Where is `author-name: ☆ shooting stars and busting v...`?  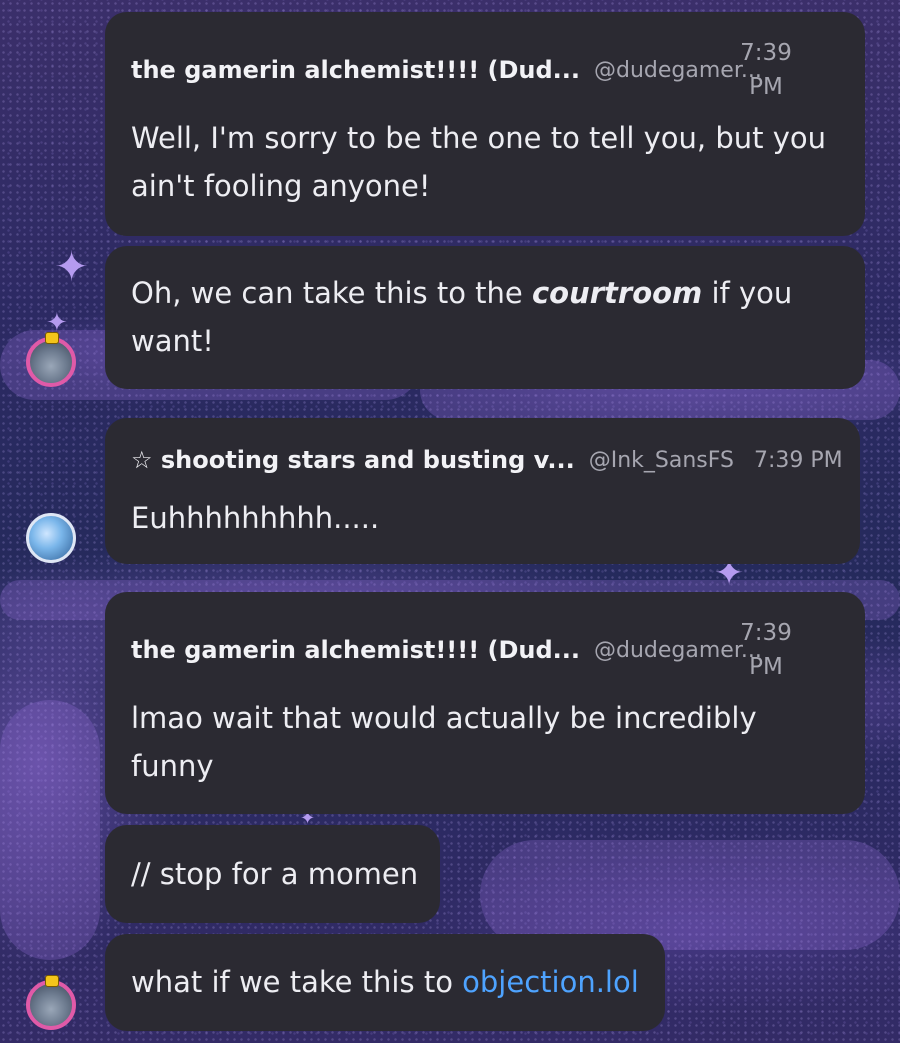
author-name: ☆ shooting stars and busting v... is located at coordinates (353, 460).